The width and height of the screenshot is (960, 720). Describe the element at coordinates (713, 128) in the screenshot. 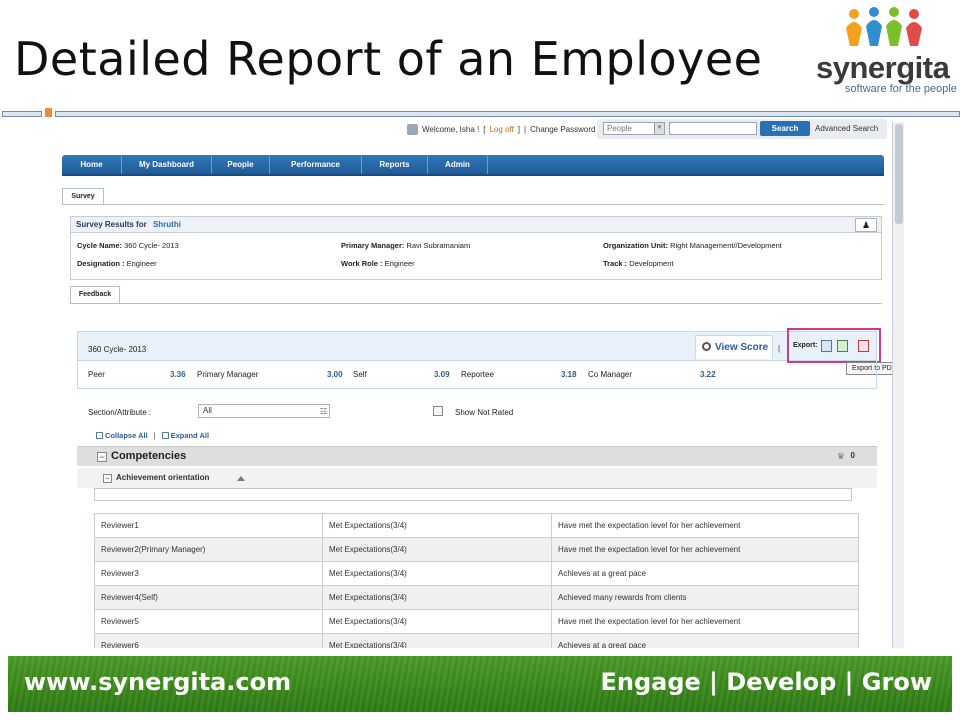

I see `search-input` at that location.